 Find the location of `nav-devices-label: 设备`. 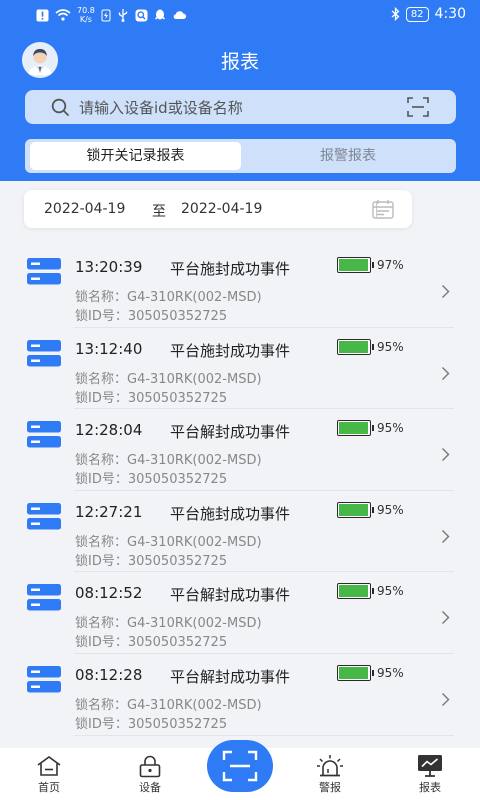

nav-devices-label: 设备 is located at coordinates (150, 787).